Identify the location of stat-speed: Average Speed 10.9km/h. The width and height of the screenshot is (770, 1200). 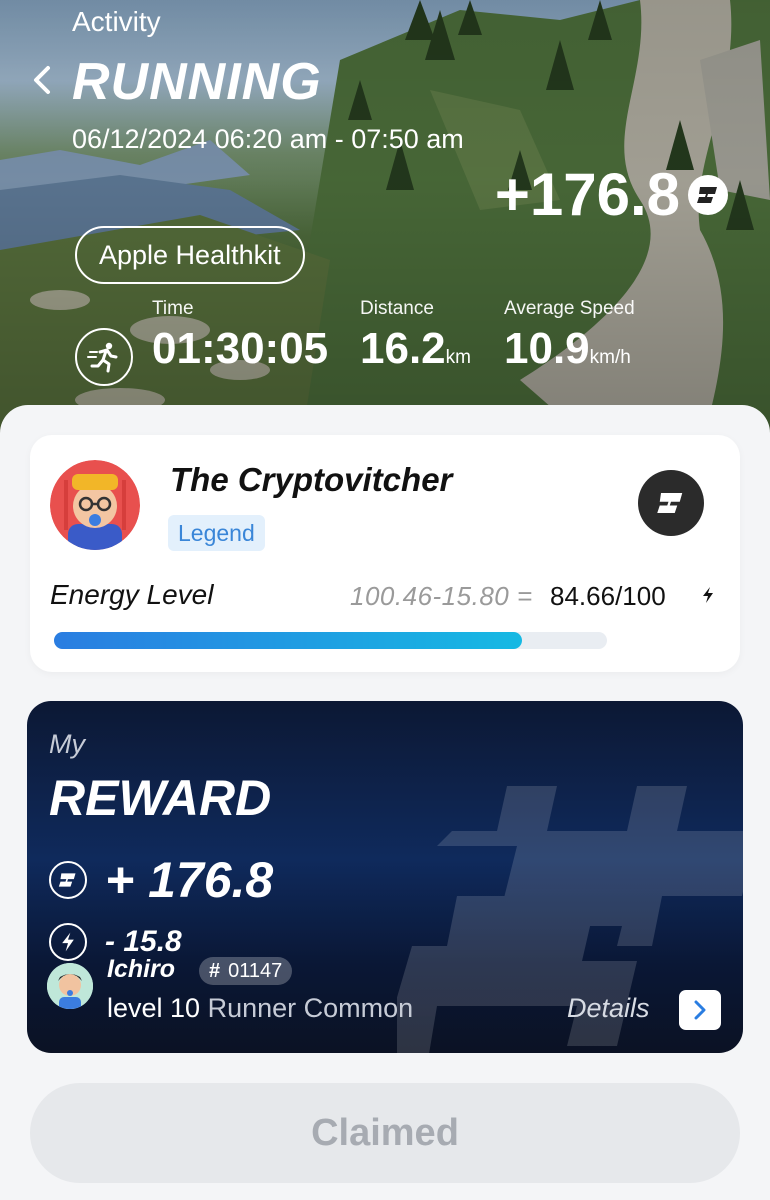
(569, 336).